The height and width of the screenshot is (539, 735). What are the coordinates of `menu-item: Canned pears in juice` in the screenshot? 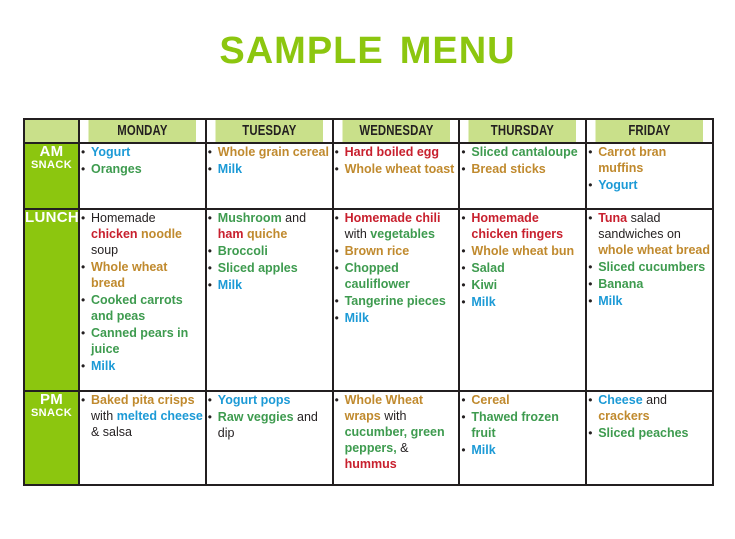 It's located at (142, 341).